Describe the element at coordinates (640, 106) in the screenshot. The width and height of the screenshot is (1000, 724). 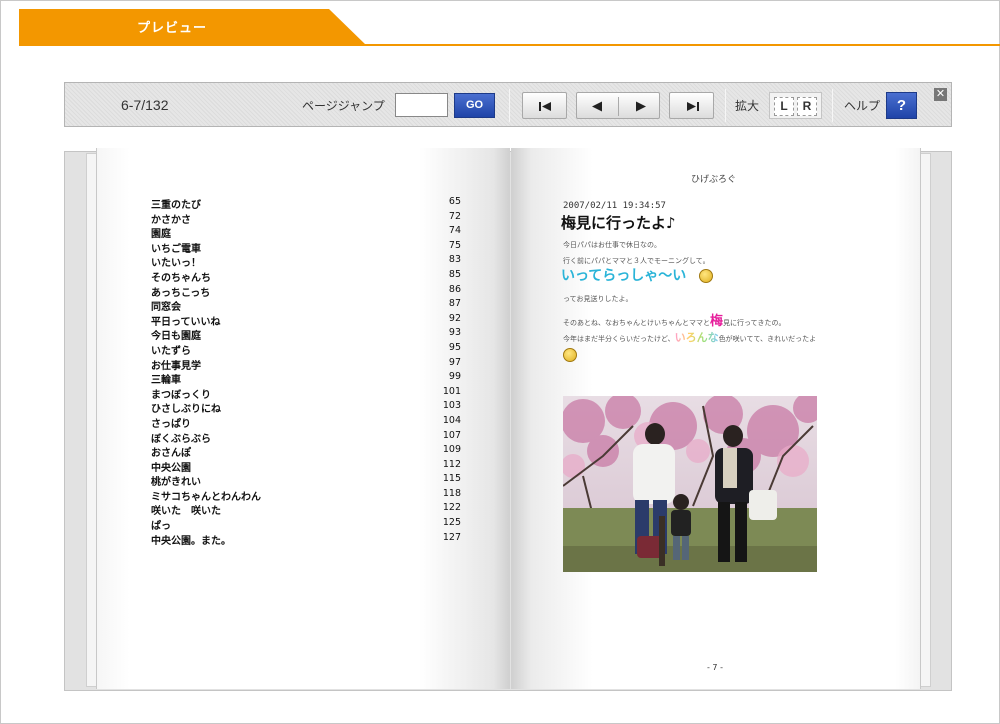
I see `next-page-icon` at that location.